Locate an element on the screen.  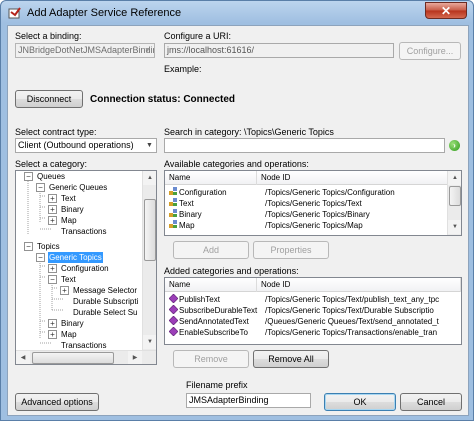
close-button: ✕ is located at coordinates (446, 10).